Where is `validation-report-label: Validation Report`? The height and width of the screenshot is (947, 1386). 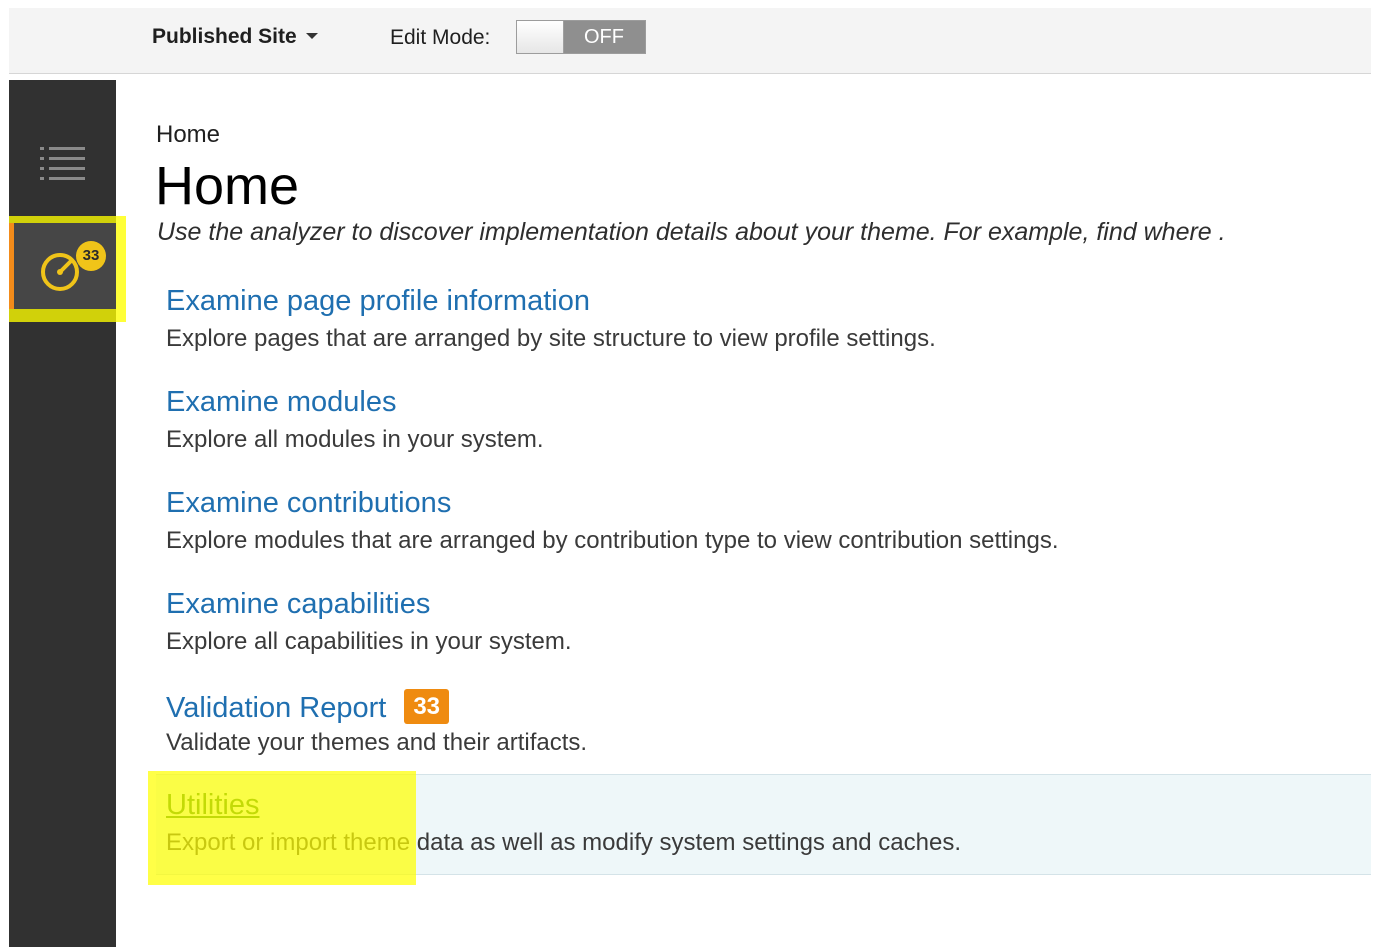 validation-report-label: Validation Report is located at coordinates (276, 708).